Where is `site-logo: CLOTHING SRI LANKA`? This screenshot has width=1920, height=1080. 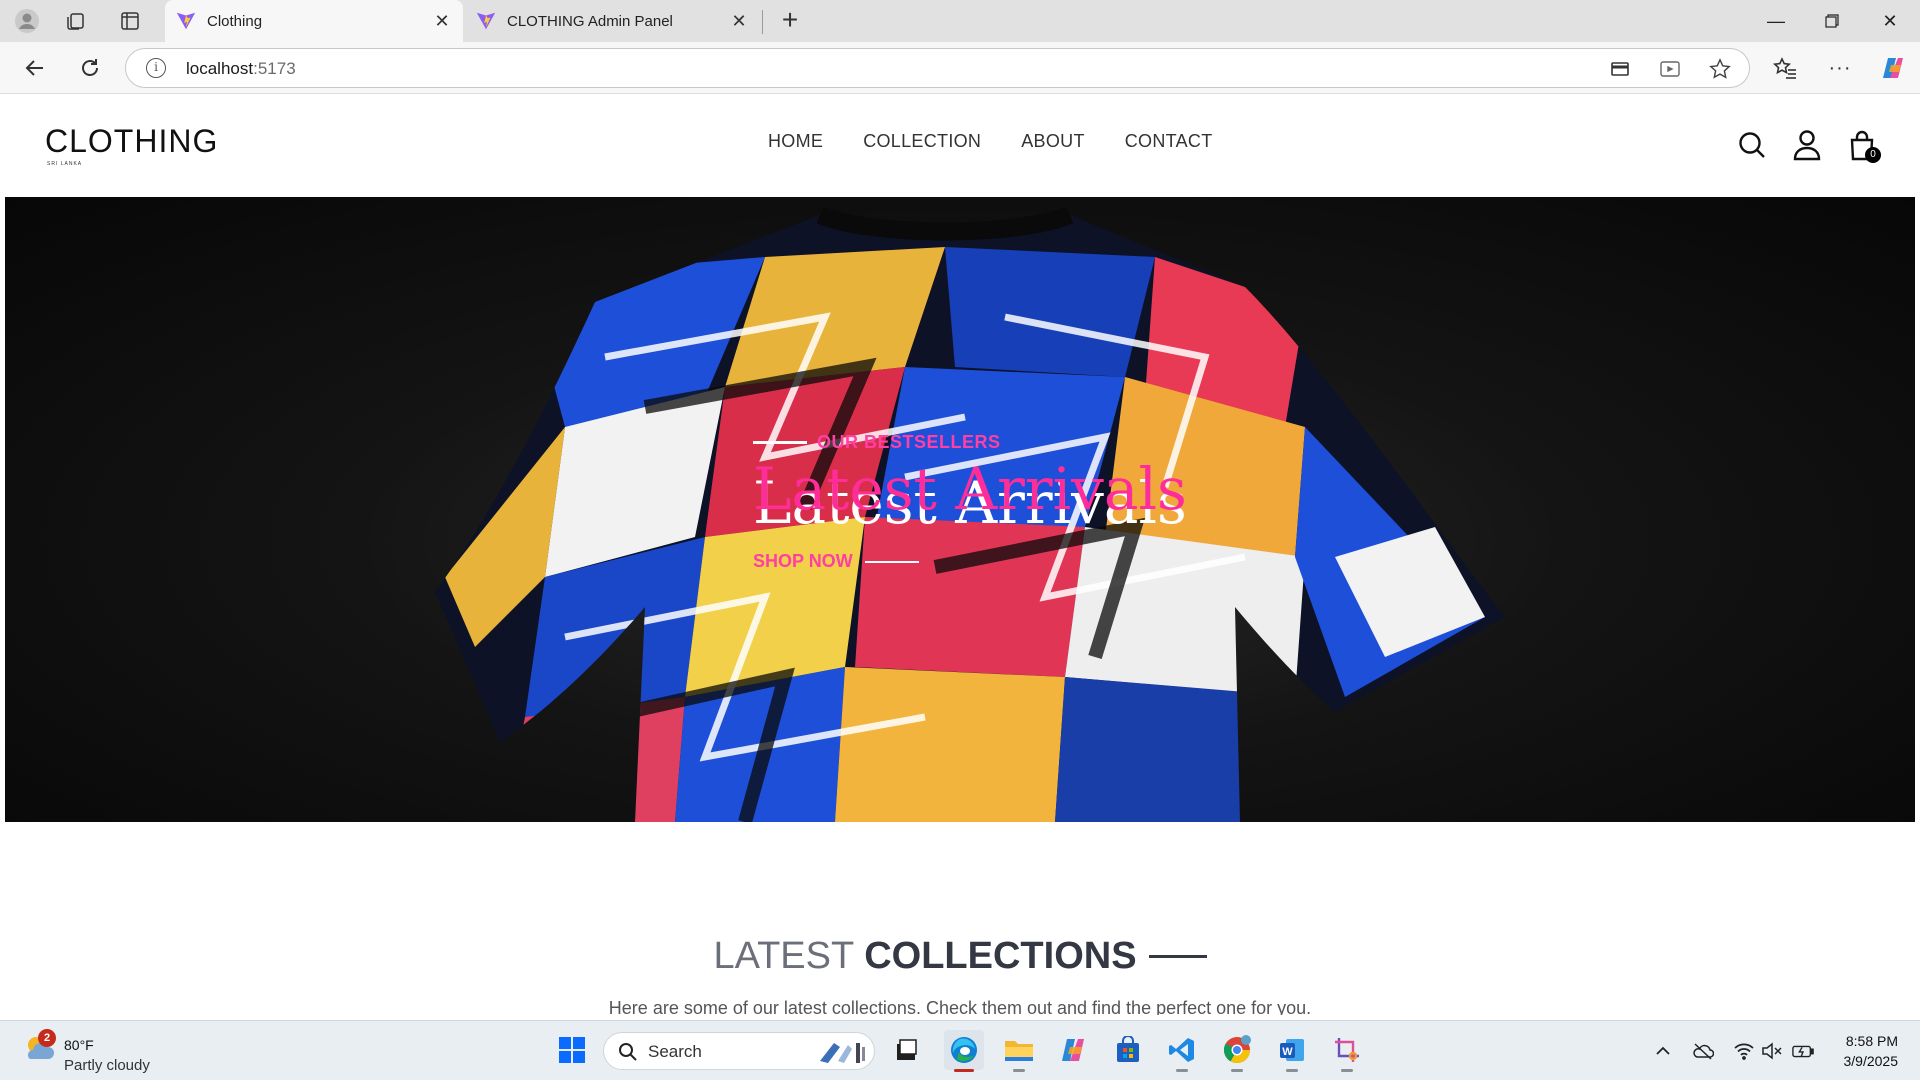
site-logo: CLOTHING SRI LANKA is located at coordinates (131, 145).